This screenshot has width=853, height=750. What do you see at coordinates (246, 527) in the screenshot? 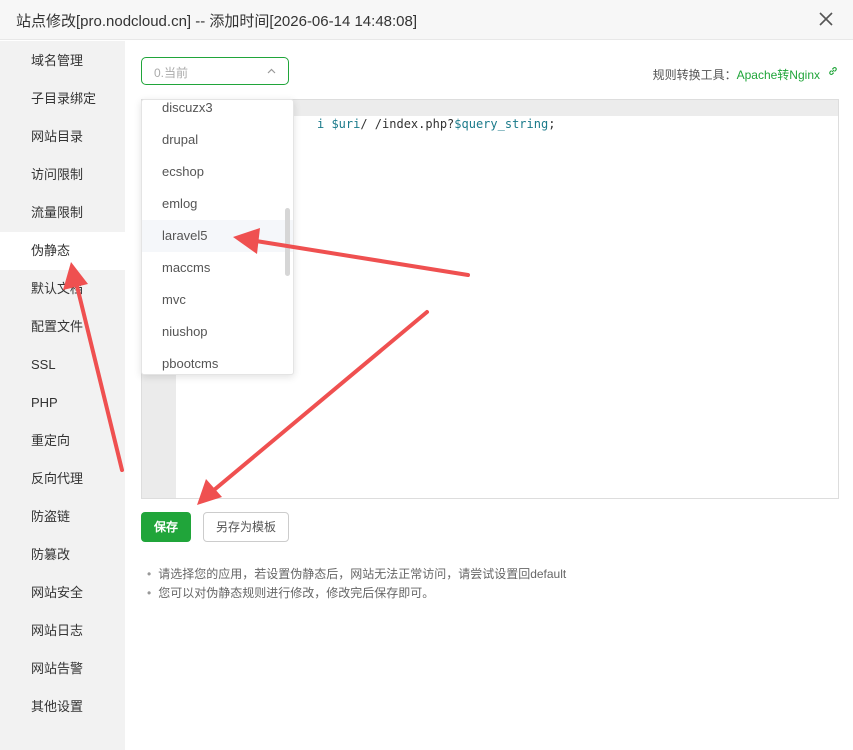
I see `save-as-template-button: 另存为模板` at bounding box center [246, 527].